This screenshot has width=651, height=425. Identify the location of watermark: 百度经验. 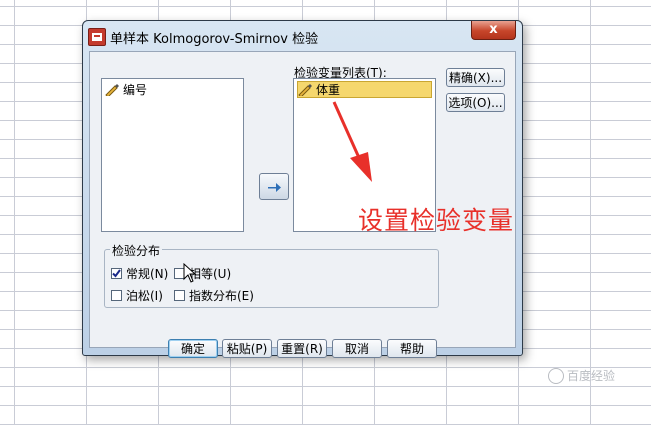
(581, 375).